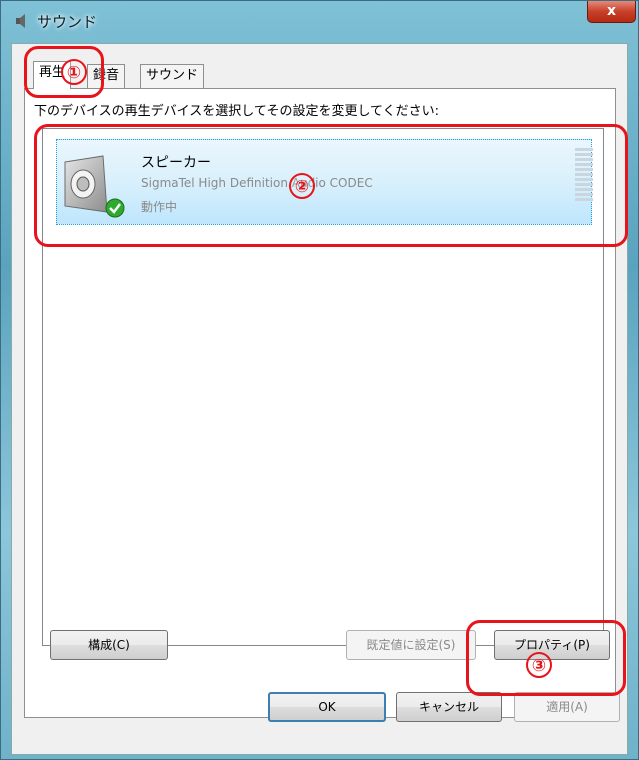 The image size is (639, 760). Describe the element at coordinates (115, 208) in the screenshot. I see `check-icon` at that location.